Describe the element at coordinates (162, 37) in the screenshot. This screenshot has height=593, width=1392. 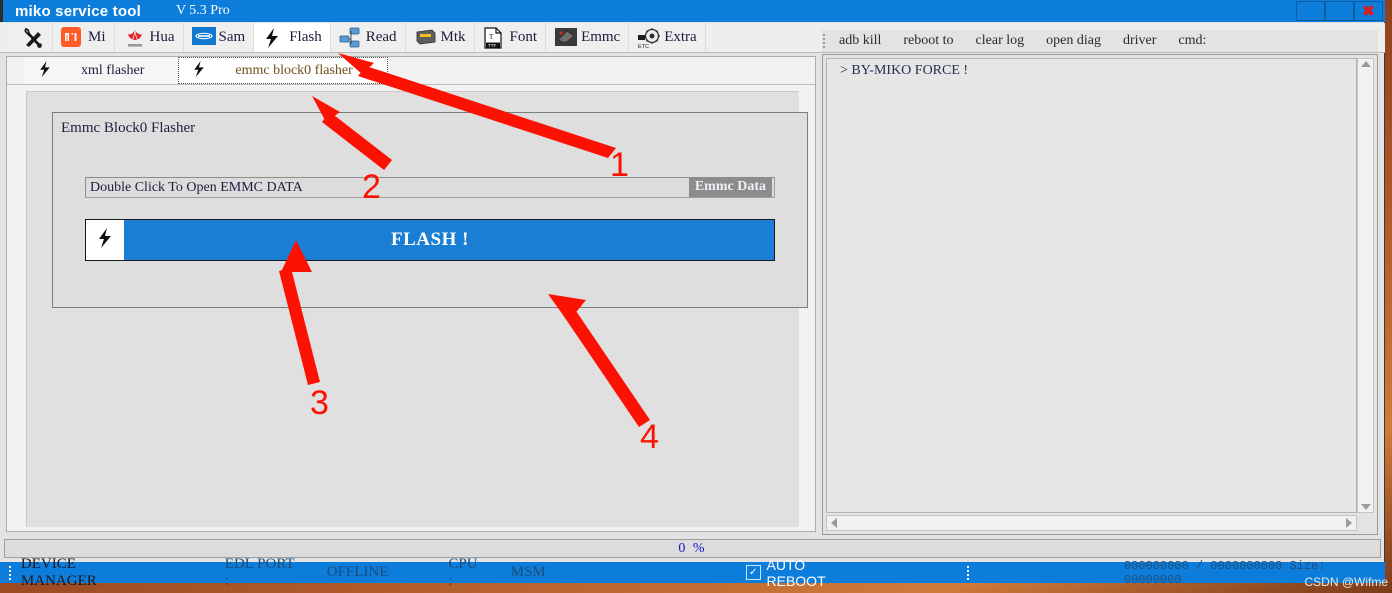
I see `toolbar-item-label: Hua` at that location.